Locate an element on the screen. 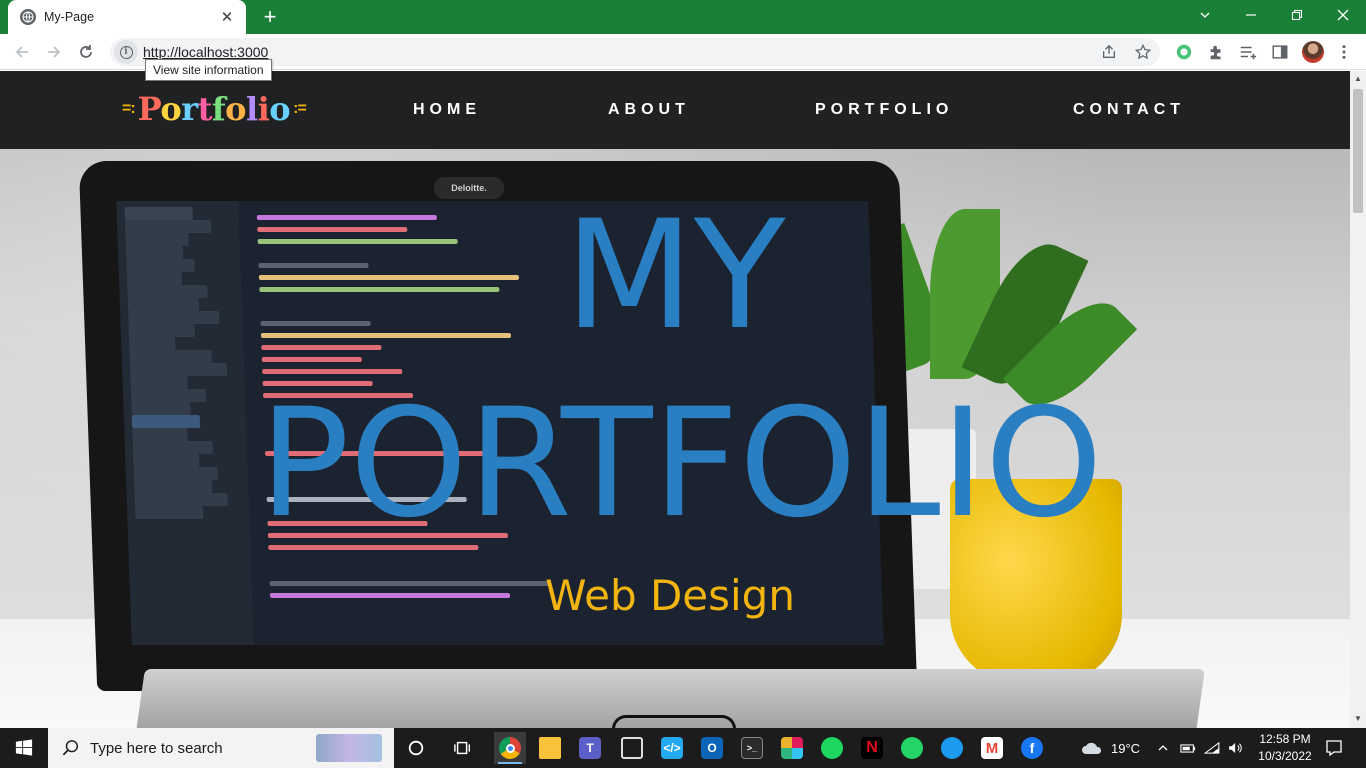 This screenshot has width=1366, height=768. notification-center-icon is located at coordinates (1334, 748).